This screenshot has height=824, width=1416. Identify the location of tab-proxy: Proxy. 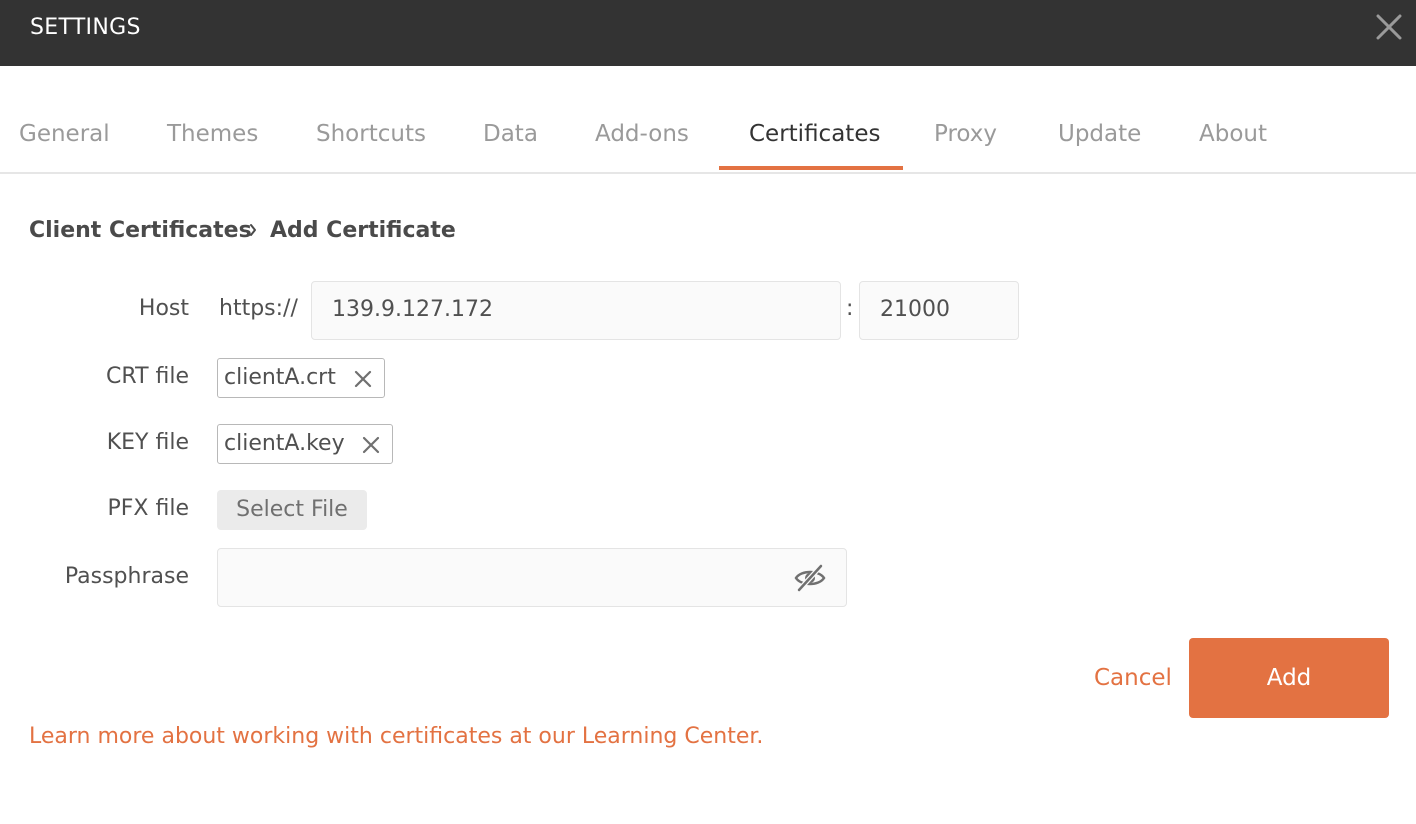
(965, 134).